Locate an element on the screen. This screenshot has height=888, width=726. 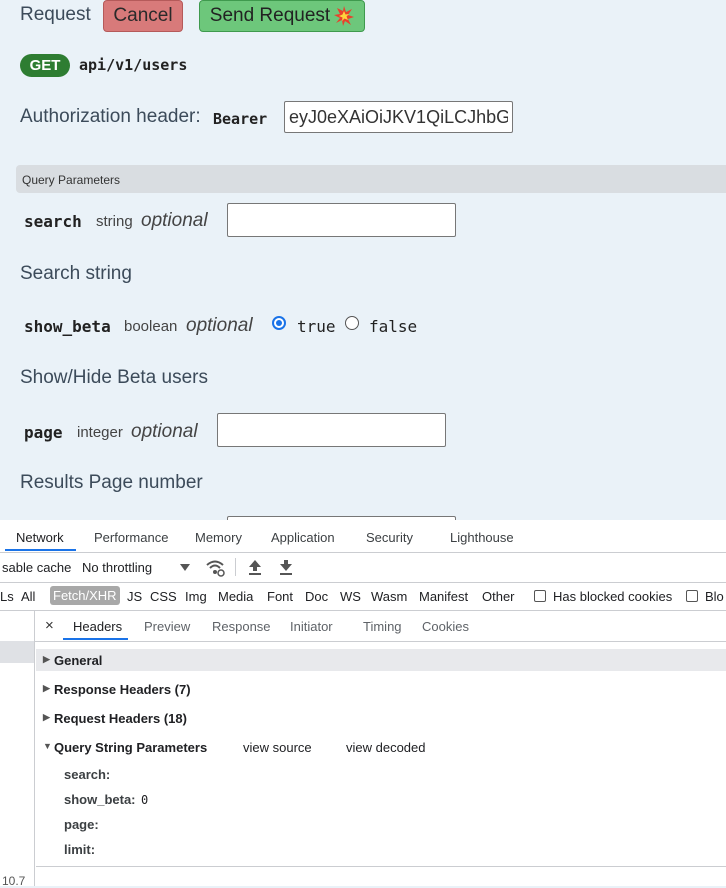
param-page-description: Results Page number is located at coordinates (111, 482).